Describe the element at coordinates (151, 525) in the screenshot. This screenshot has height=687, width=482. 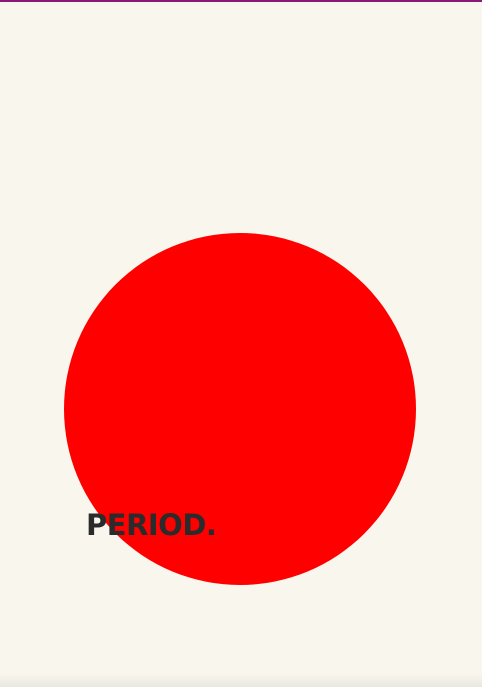
I see `poster-word: PERIOD.` at that location.